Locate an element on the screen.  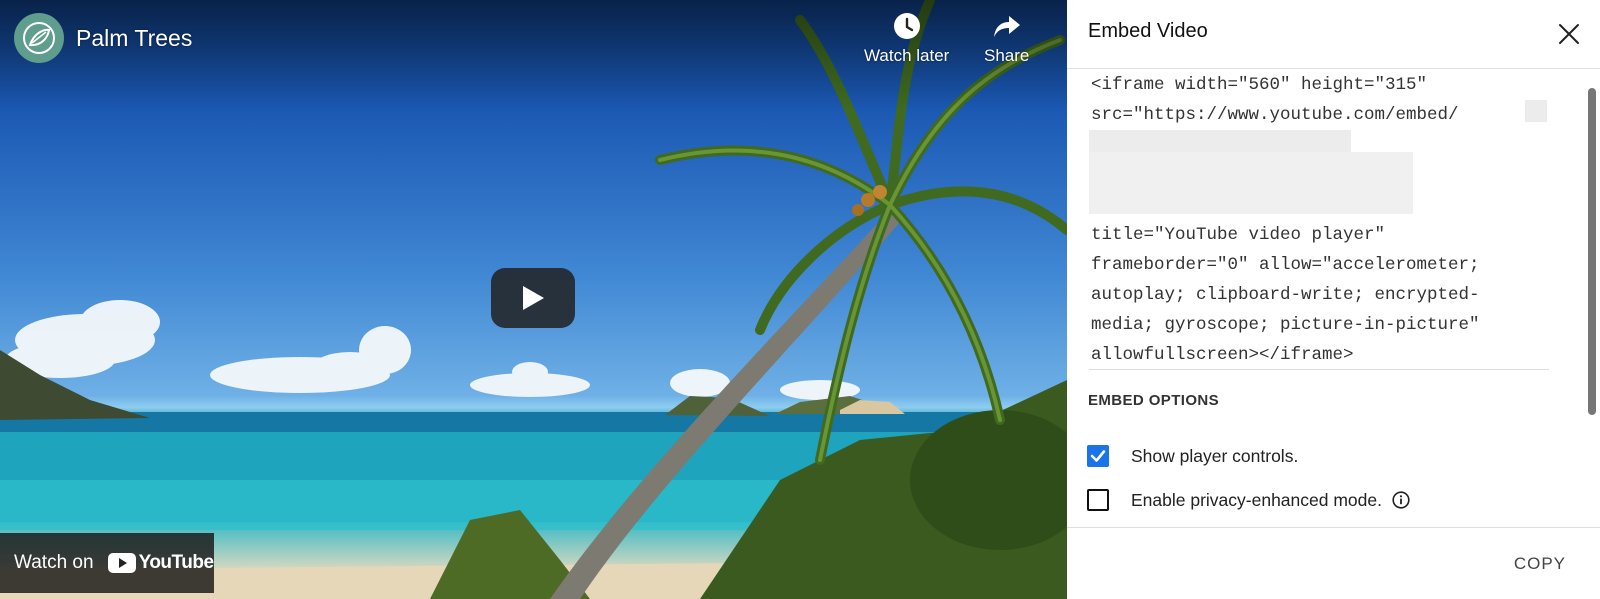
watch-on-youtube-button: Watch on YouTube is located at coordinates (107, 563).